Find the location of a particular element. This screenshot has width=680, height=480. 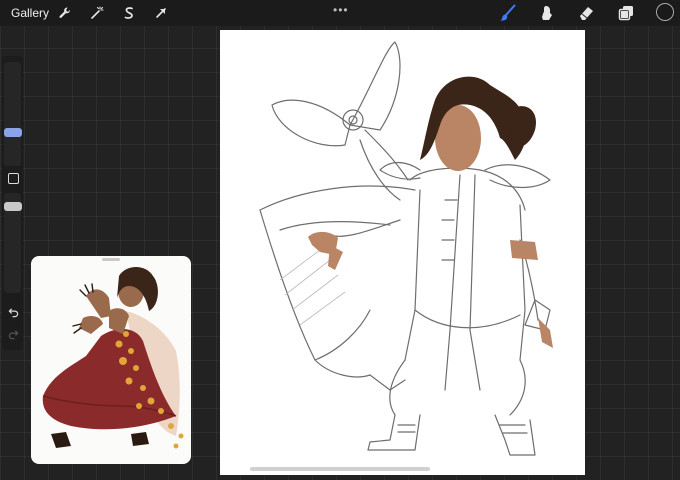

modify-button is located at coordinates (13, 178).